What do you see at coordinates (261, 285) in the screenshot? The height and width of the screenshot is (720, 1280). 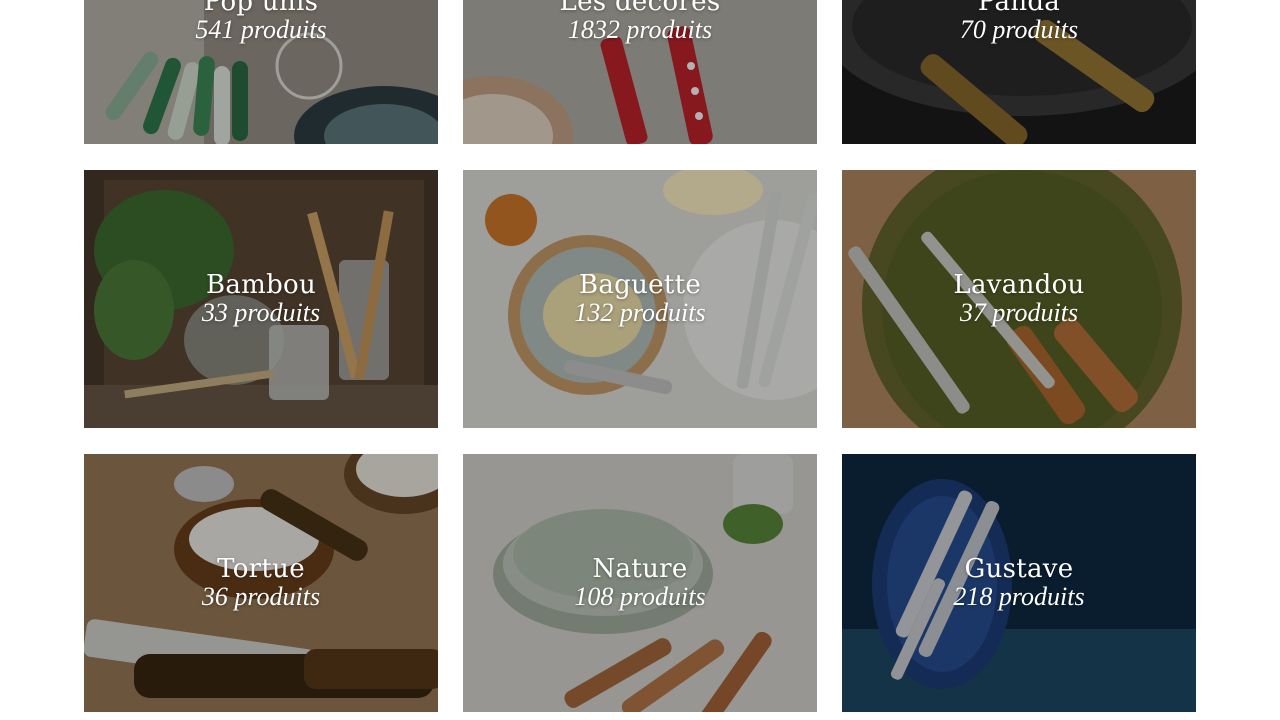 I see `collection-name: Bambou` at bounding box center [261, 285].